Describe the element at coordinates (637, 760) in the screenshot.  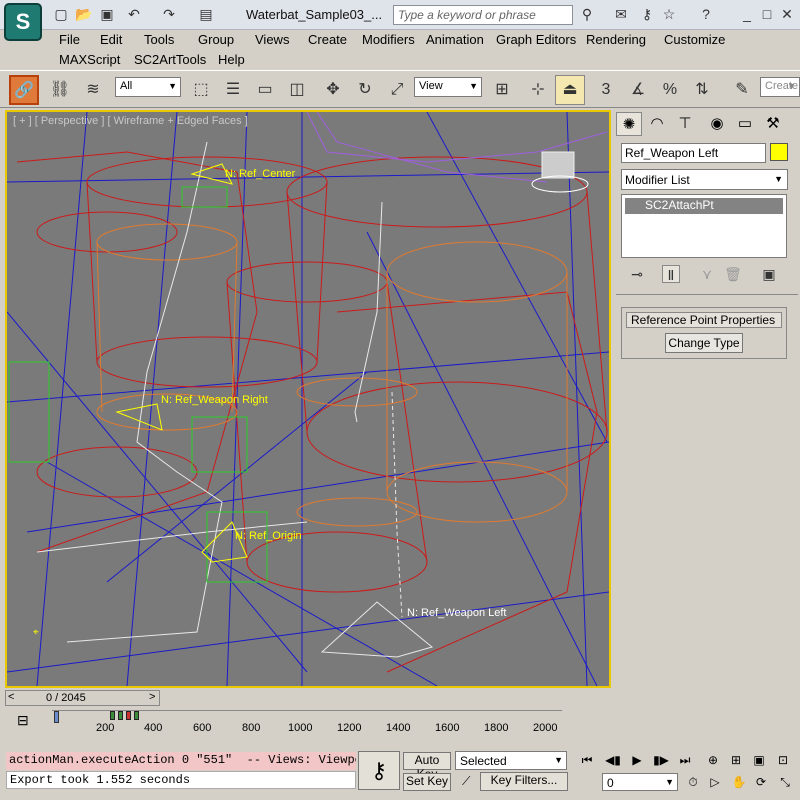
I see `play-icon: ▶` at that location.